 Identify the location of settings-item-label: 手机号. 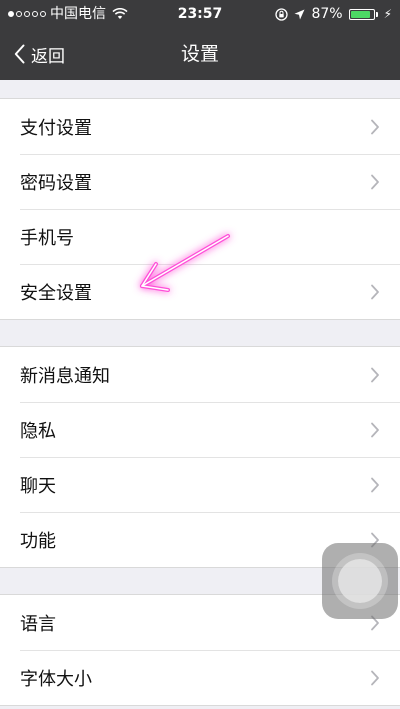
(47, 238).